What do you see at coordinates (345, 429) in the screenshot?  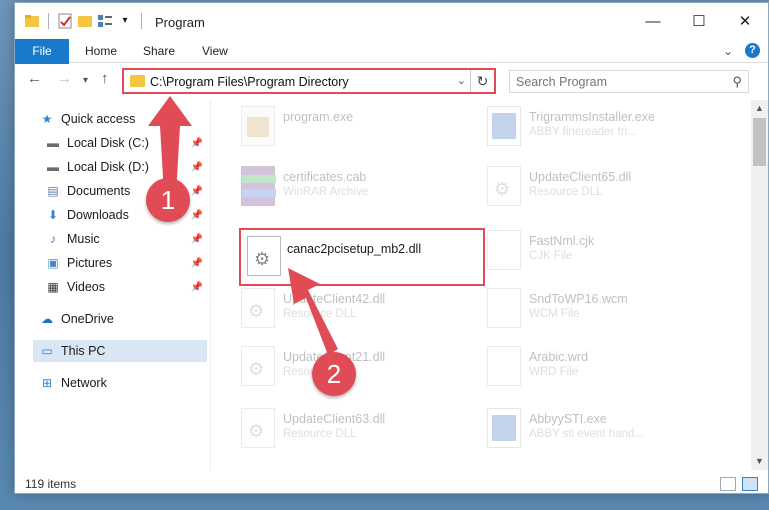 I see `file-item: UpdateClient63.dll Resource DLL` at bounding box center [345, 429].